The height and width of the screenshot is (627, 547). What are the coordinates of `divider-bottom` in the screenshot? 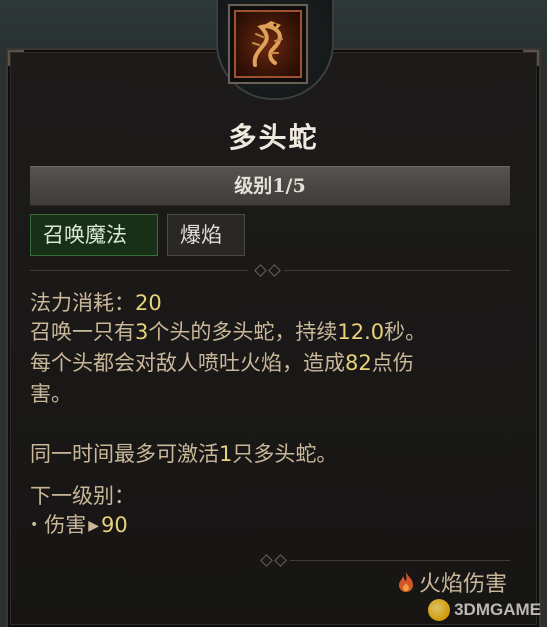 It's located at (400, 560).